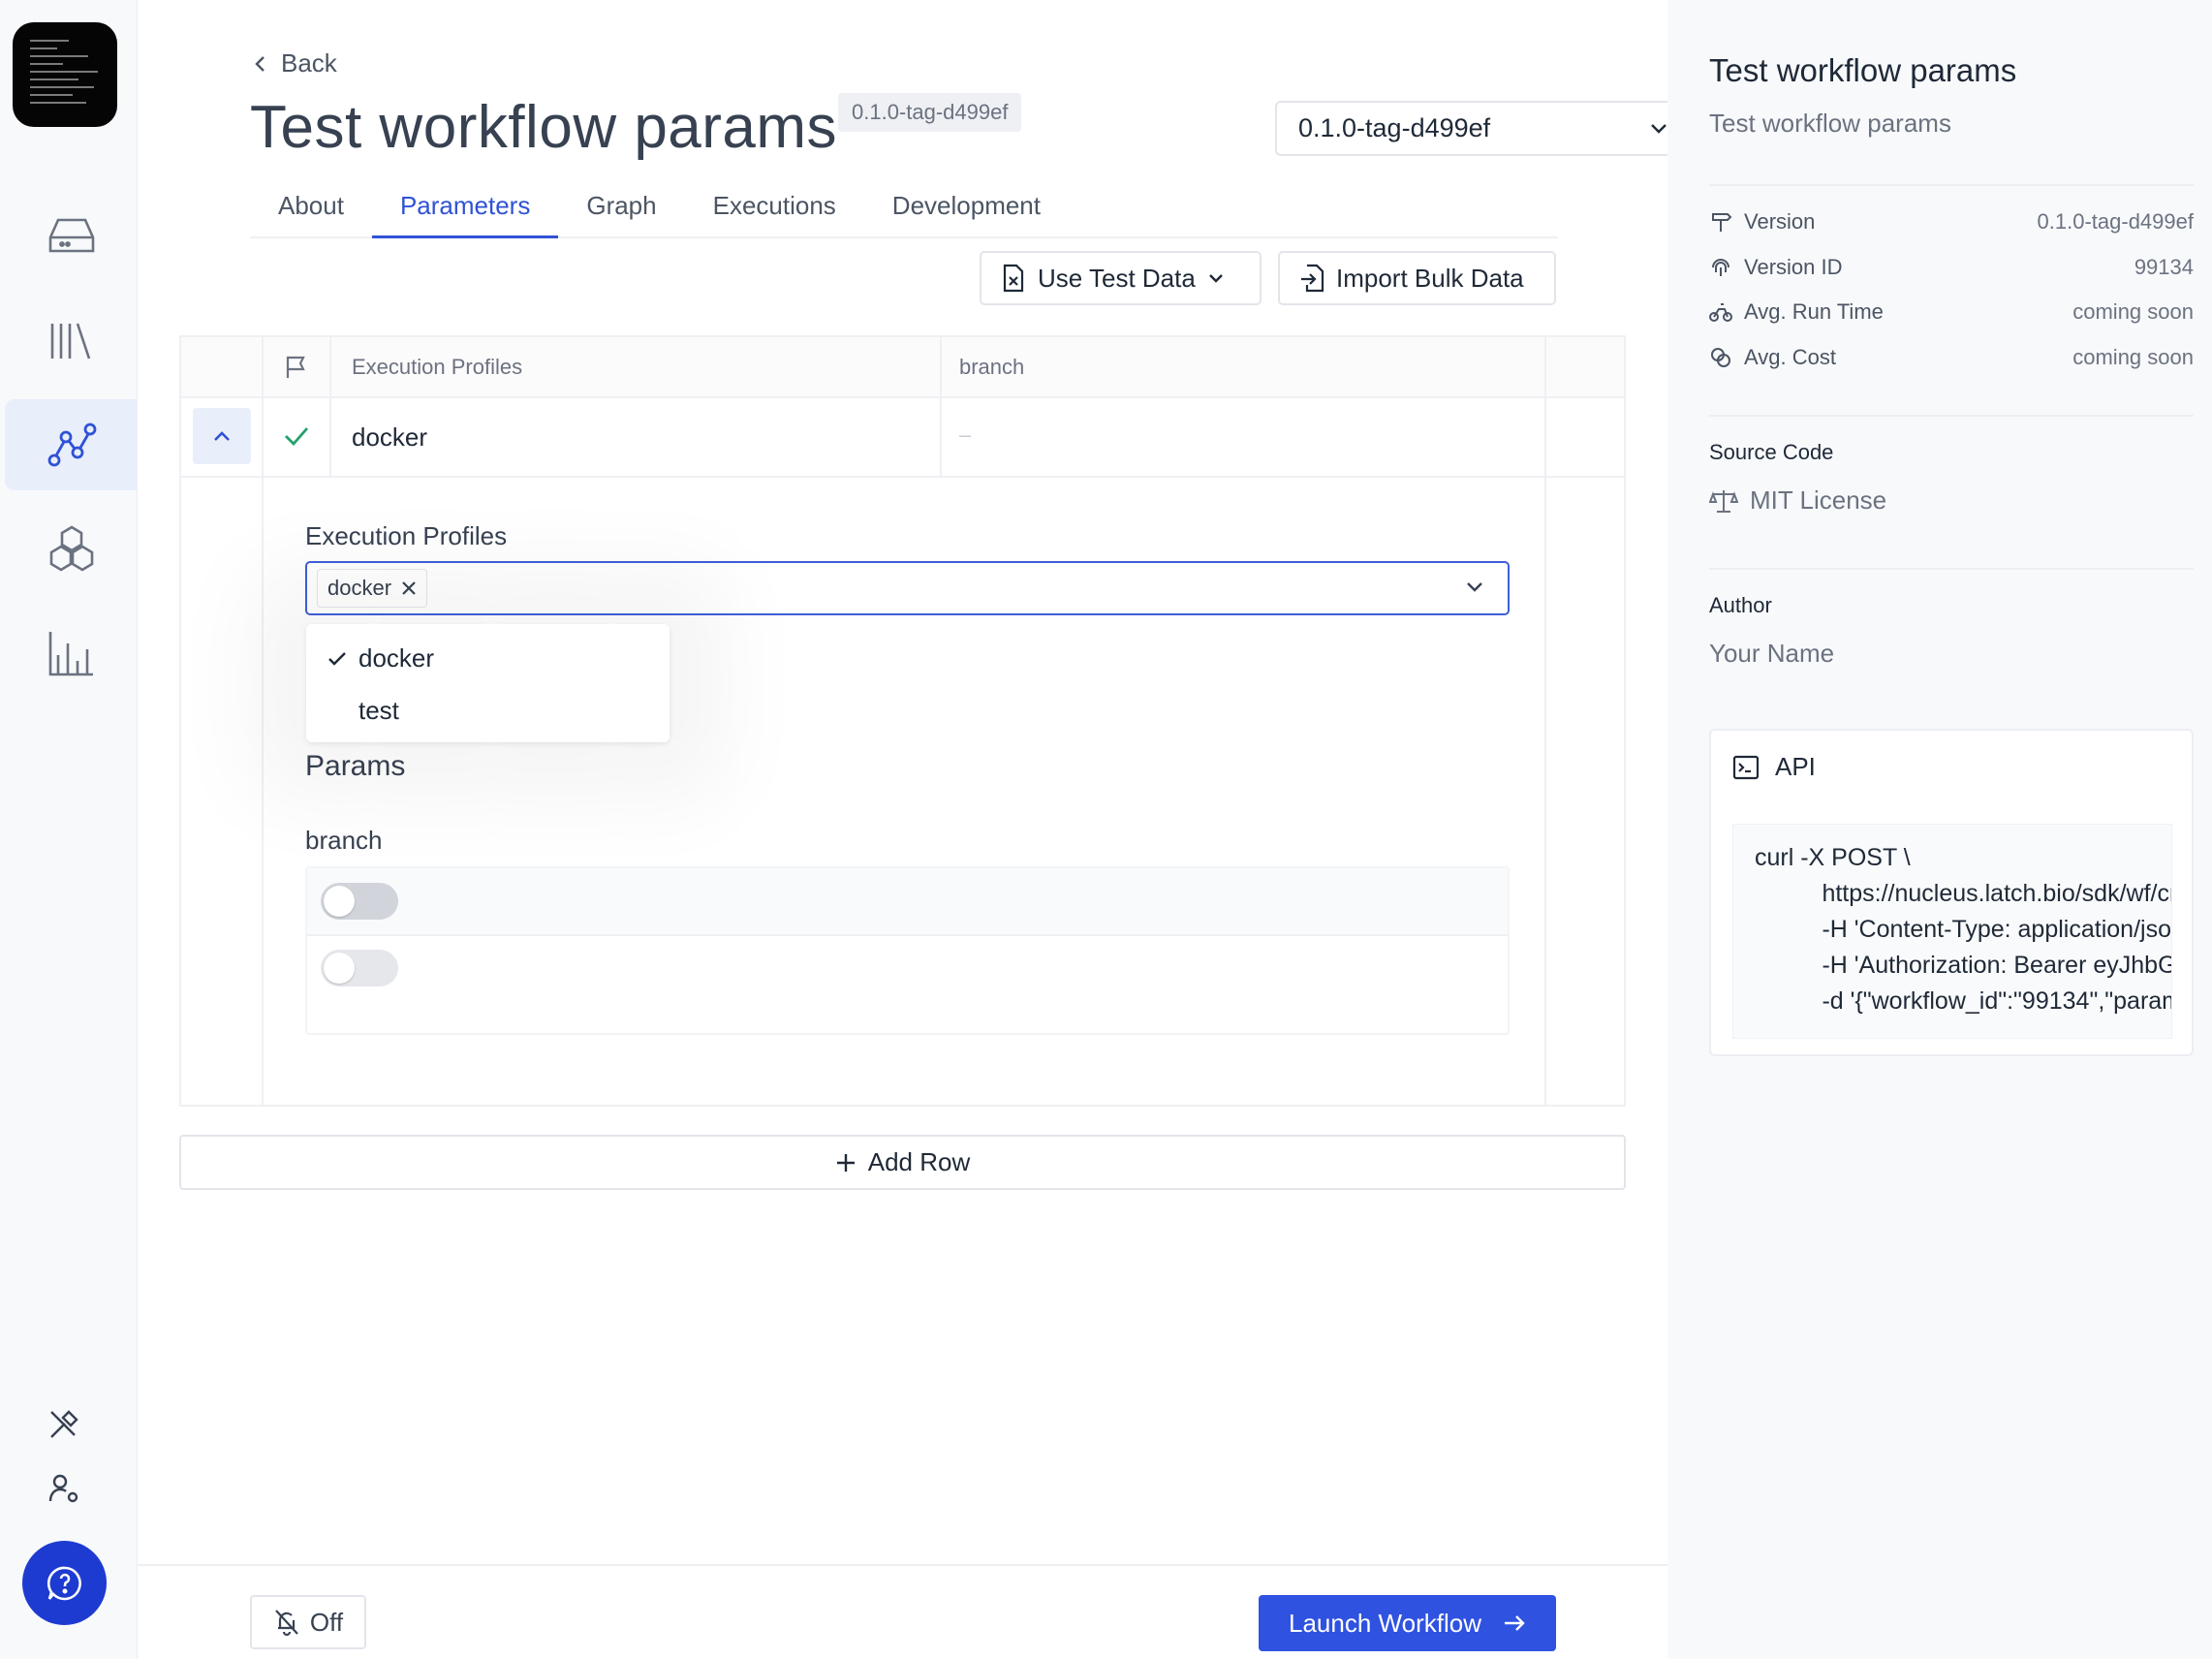 Image resolution: width=2212 pixels, height=1659 pixels. What do you see at coordinates (1724, 501) in the screenshot?
I see `scale-icon` at bounding box center [1724, 501].